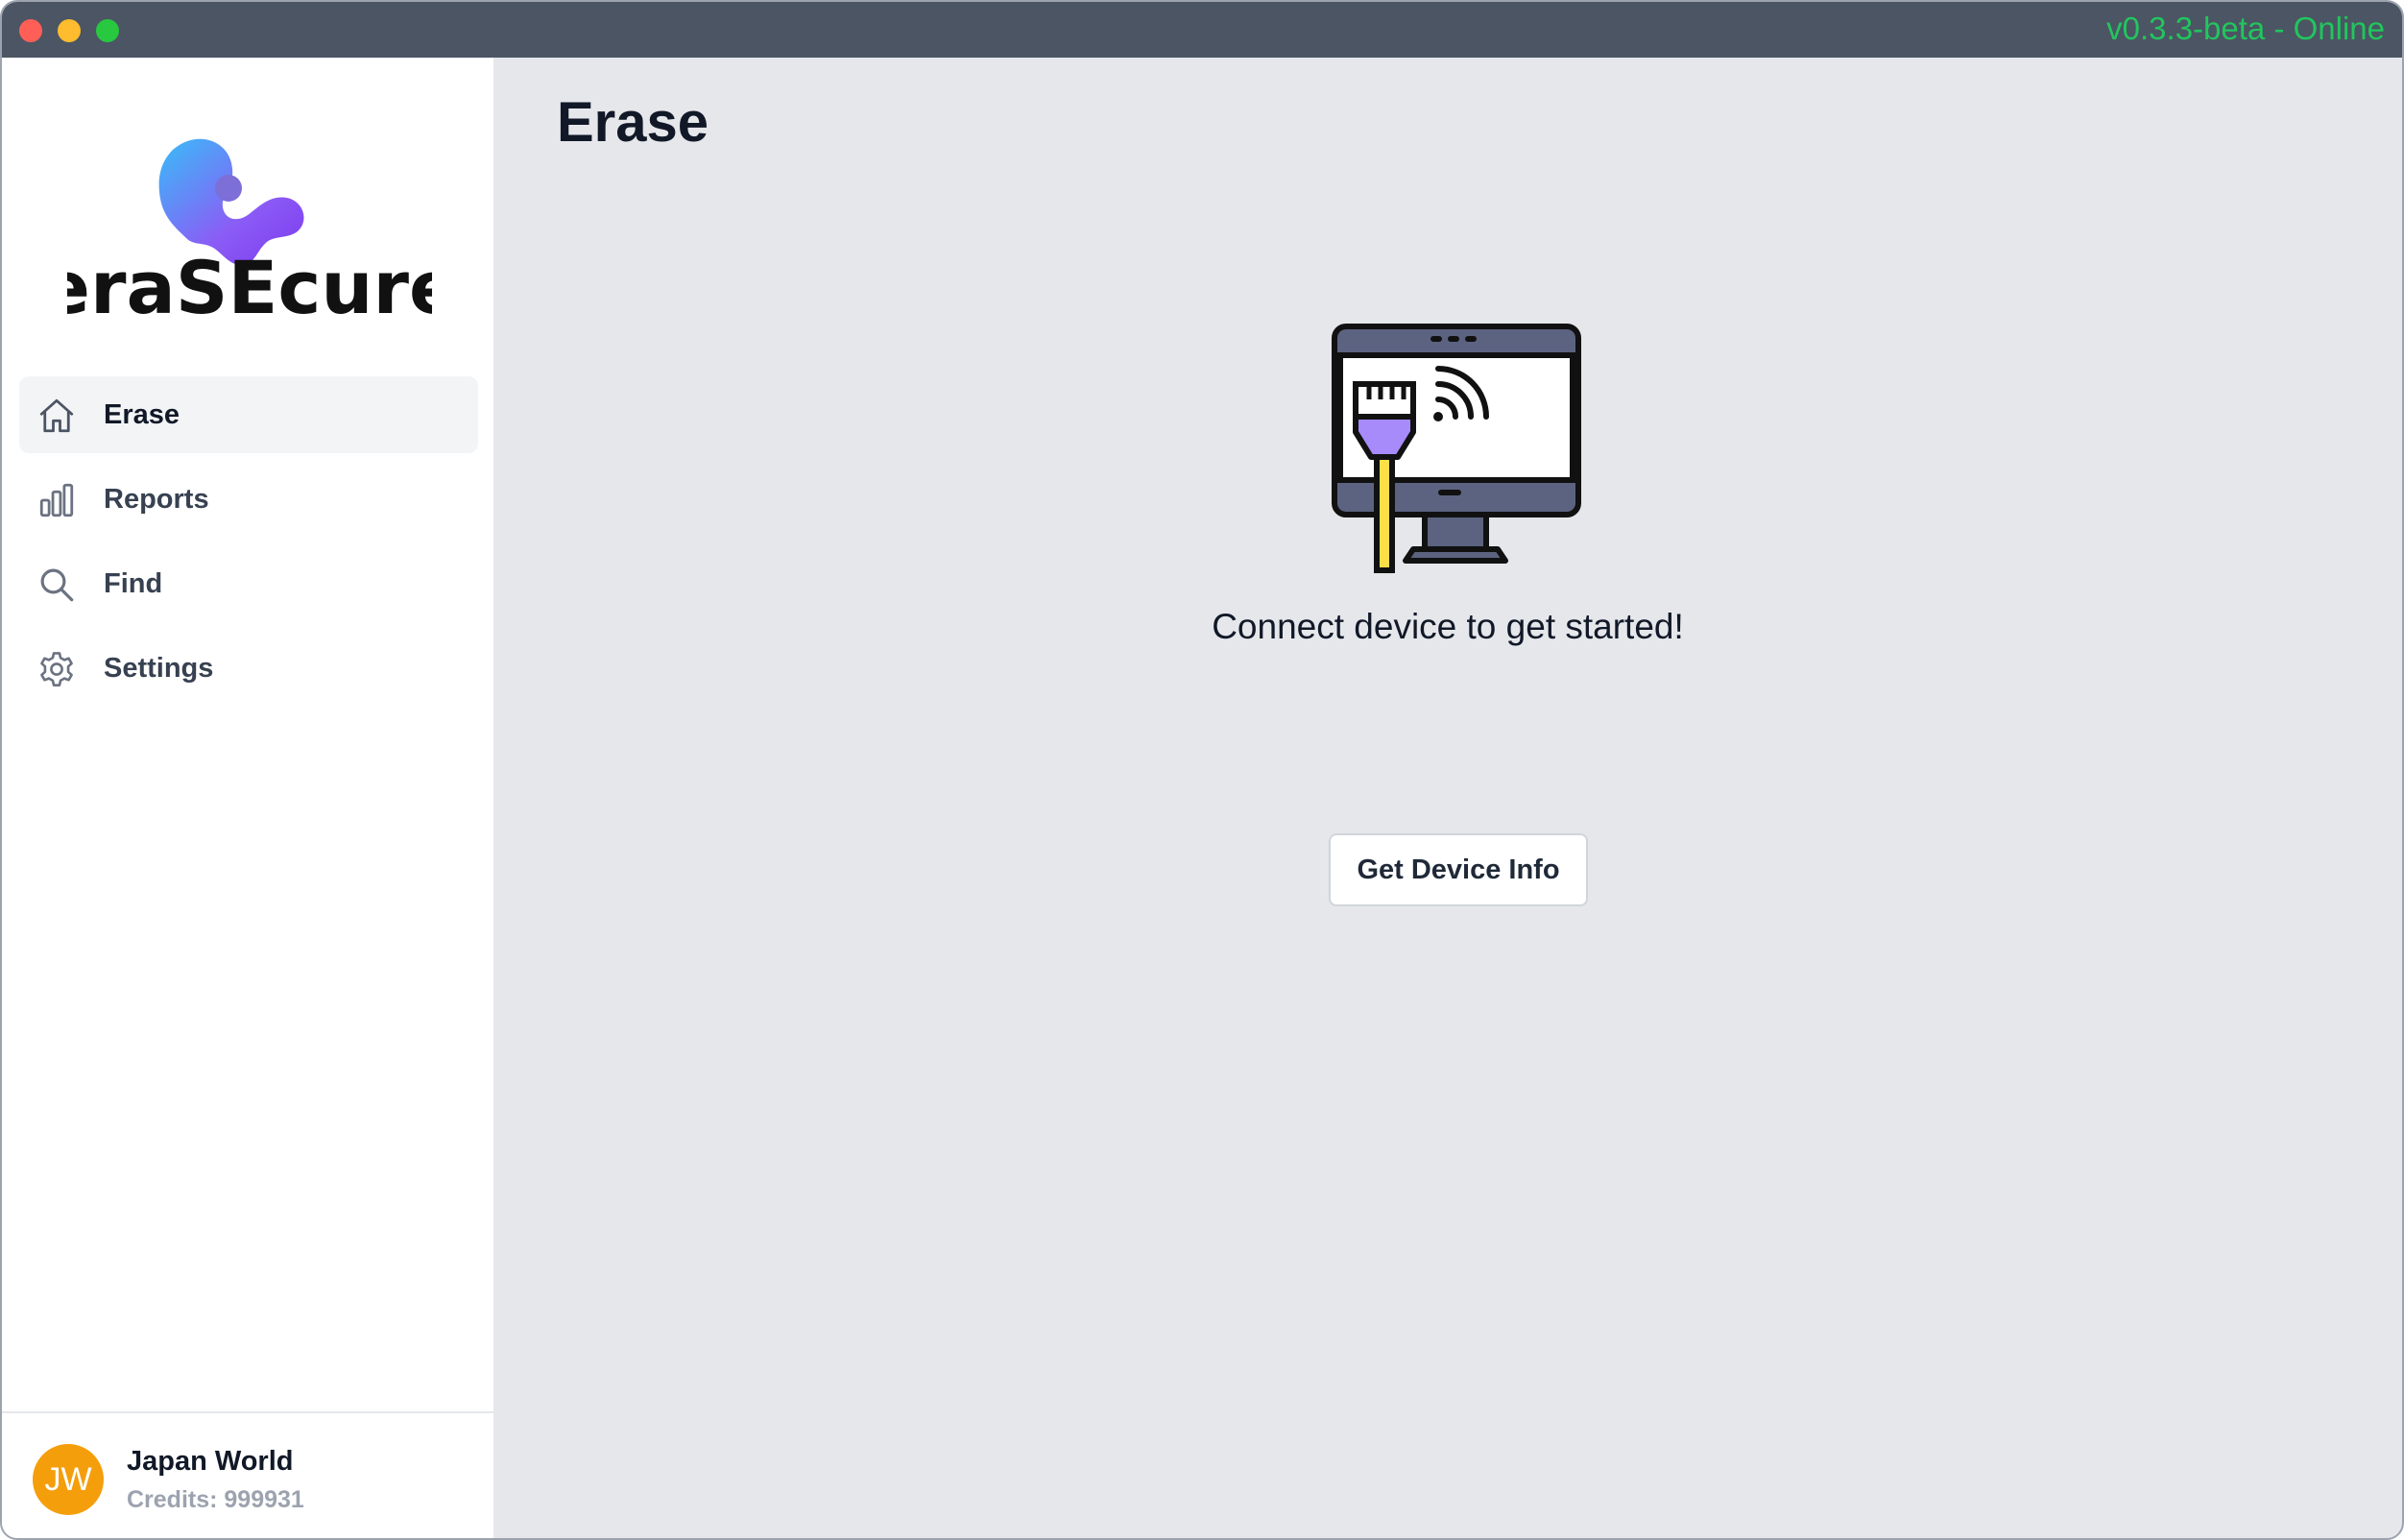  I want to click on bar-chart-icon, so click(56, 500).